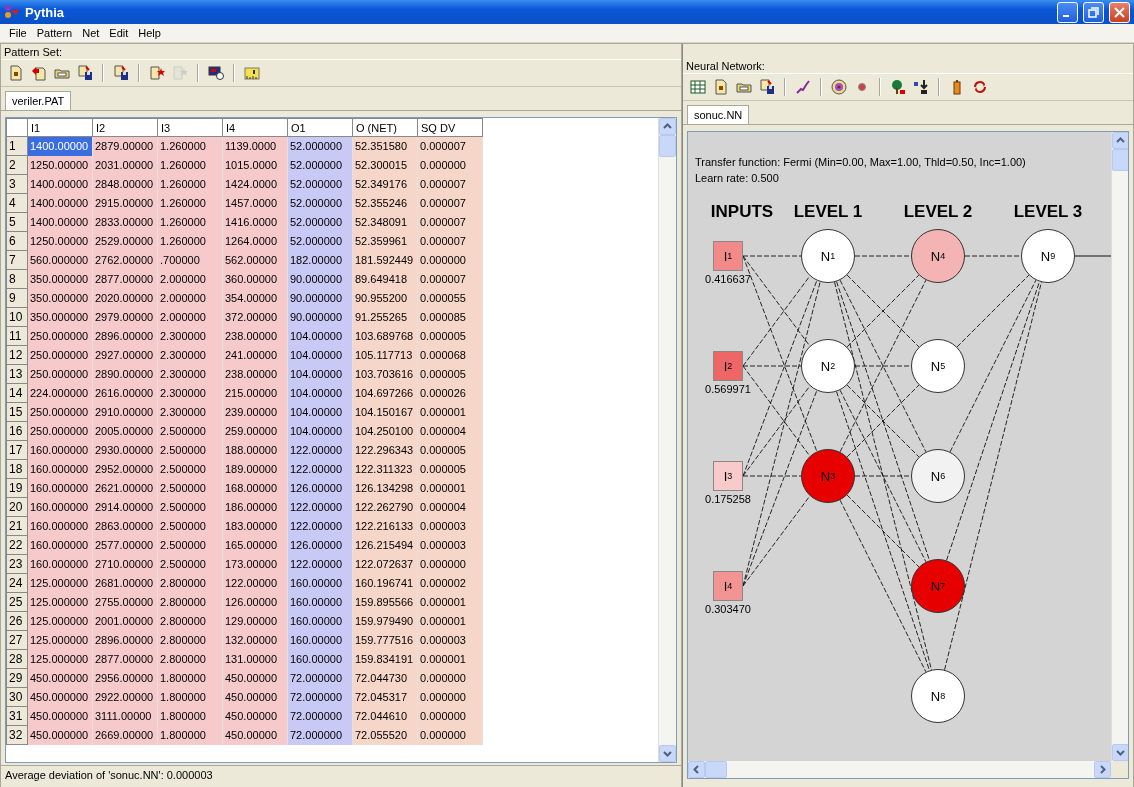 The height and width of the screenshot is (787, 1134). What do you see at coordinates (255, 127) in the screenshot?
I see `column-header: I4` at bounding box center [255, 127].